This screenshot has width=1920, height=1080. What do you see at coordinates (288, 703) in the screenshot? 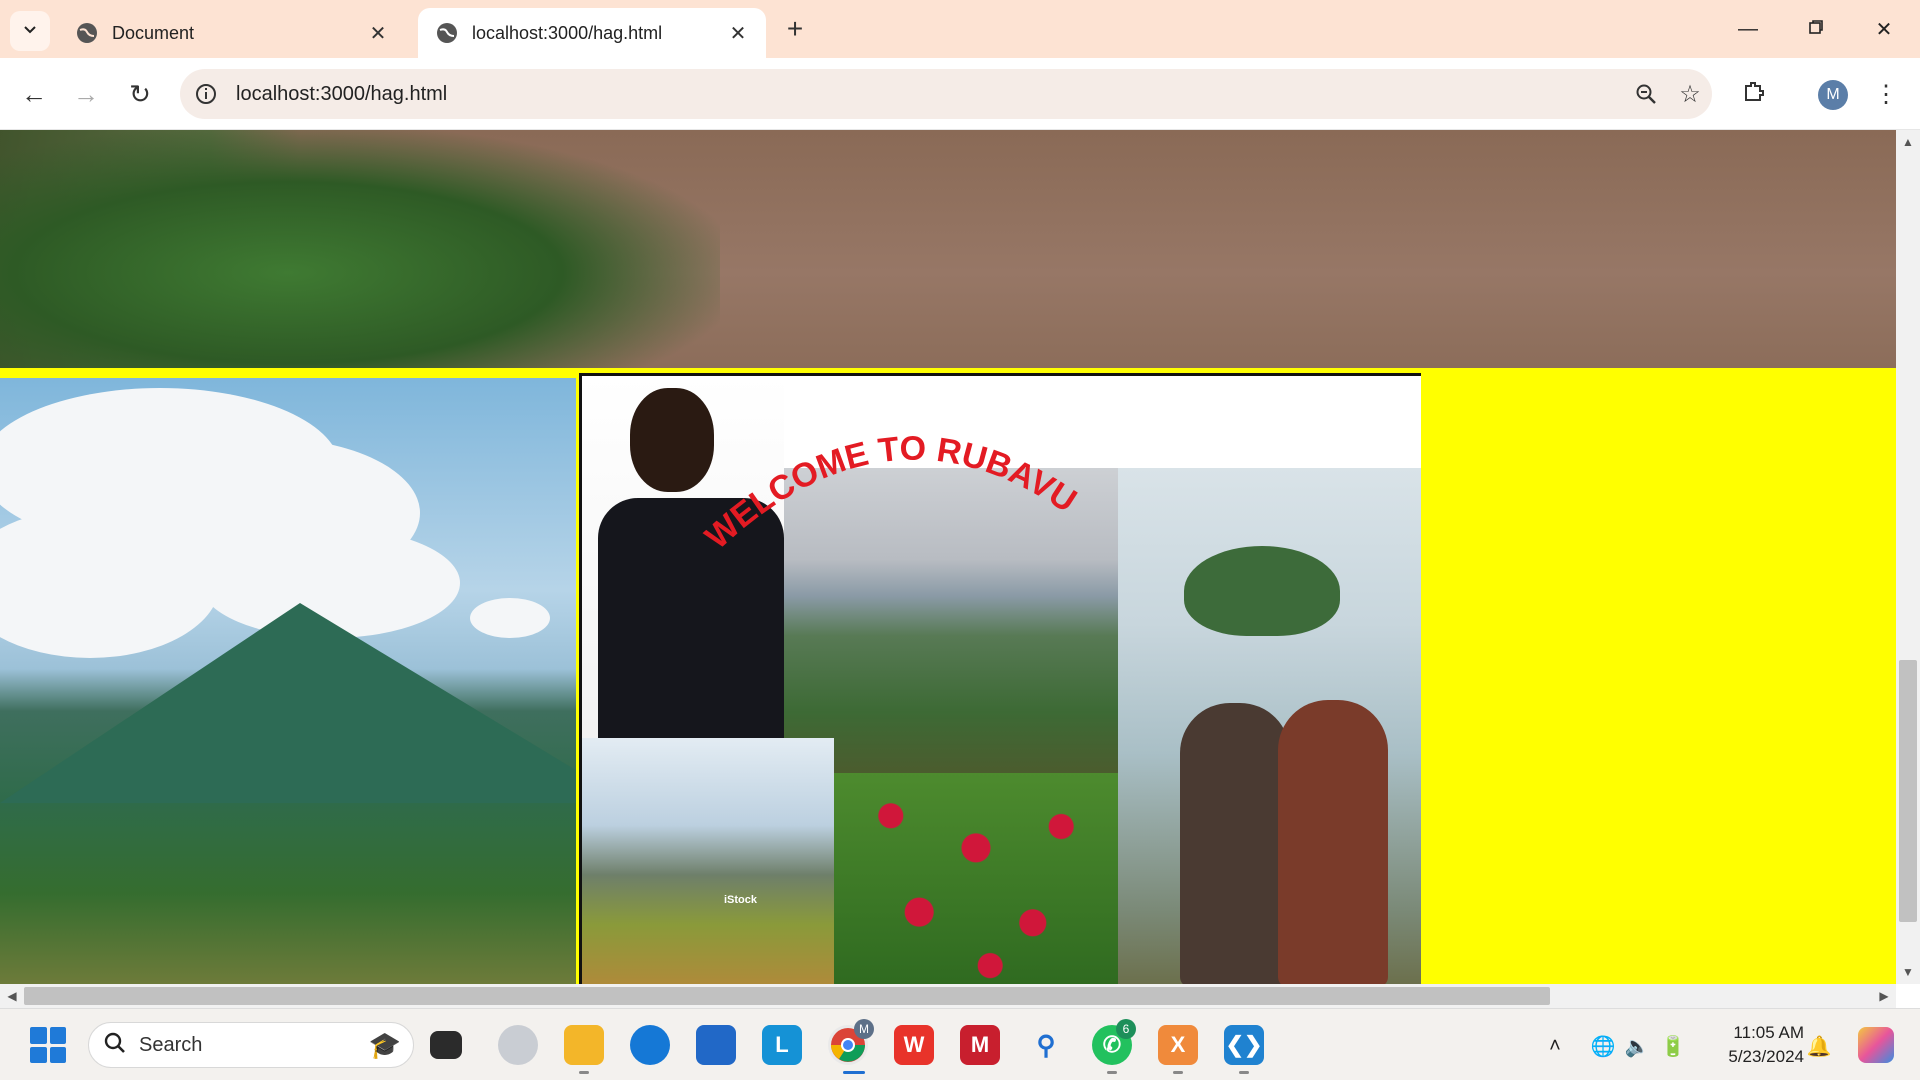
I see `mountain-peak` at bounding box center [288, 703].